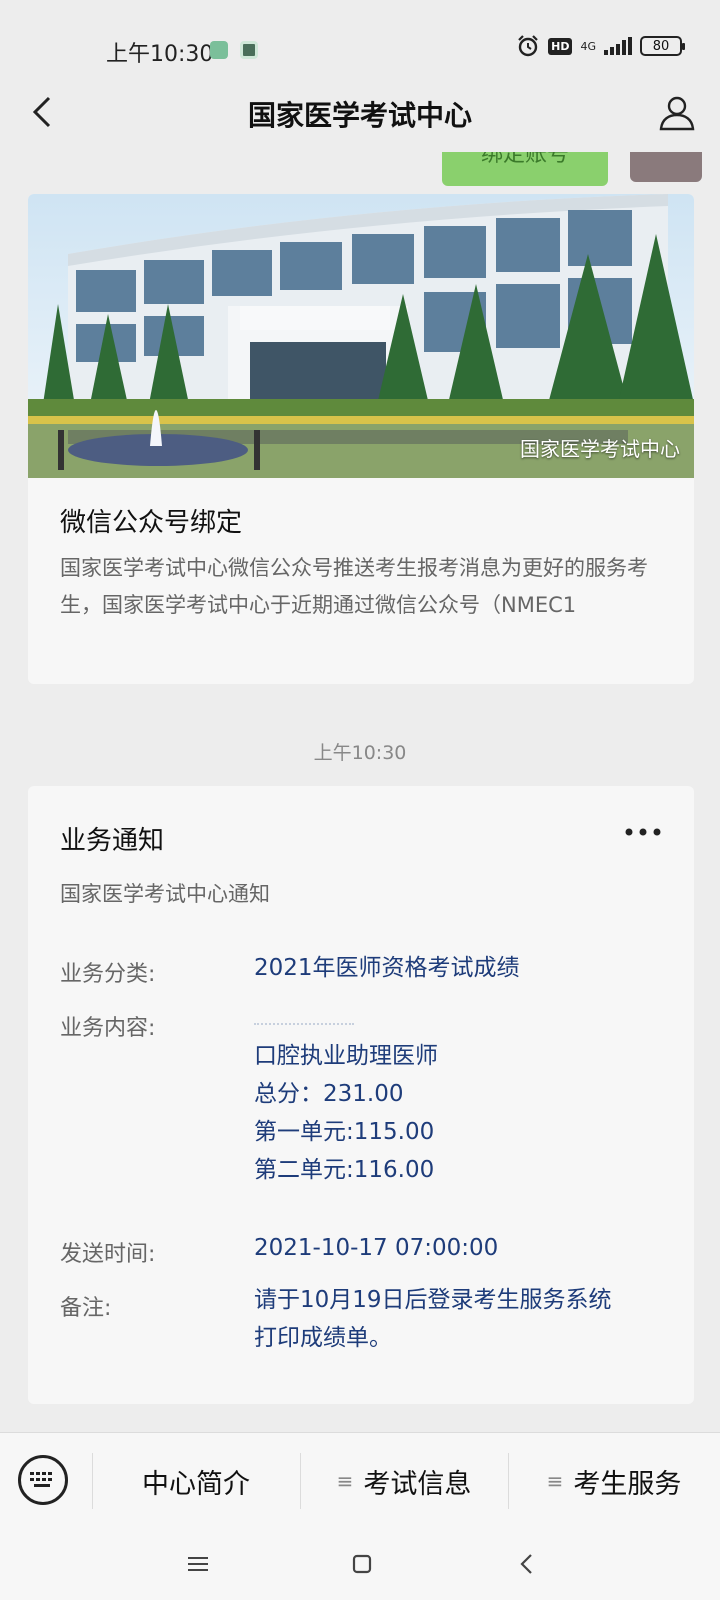 Image resolution: width=720 pixels, height=1600 pixels. What do you see at coordinates (627, 1484) in the screenshot?
I see `menu-item-label: 考生服务` at bounding box center [627, 1484].